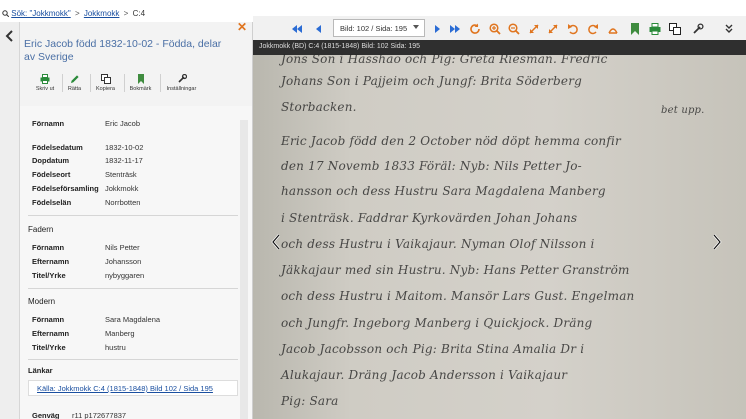 This screenshot has width=746, height=419. I want to click on search-icon, so click(6, 14).